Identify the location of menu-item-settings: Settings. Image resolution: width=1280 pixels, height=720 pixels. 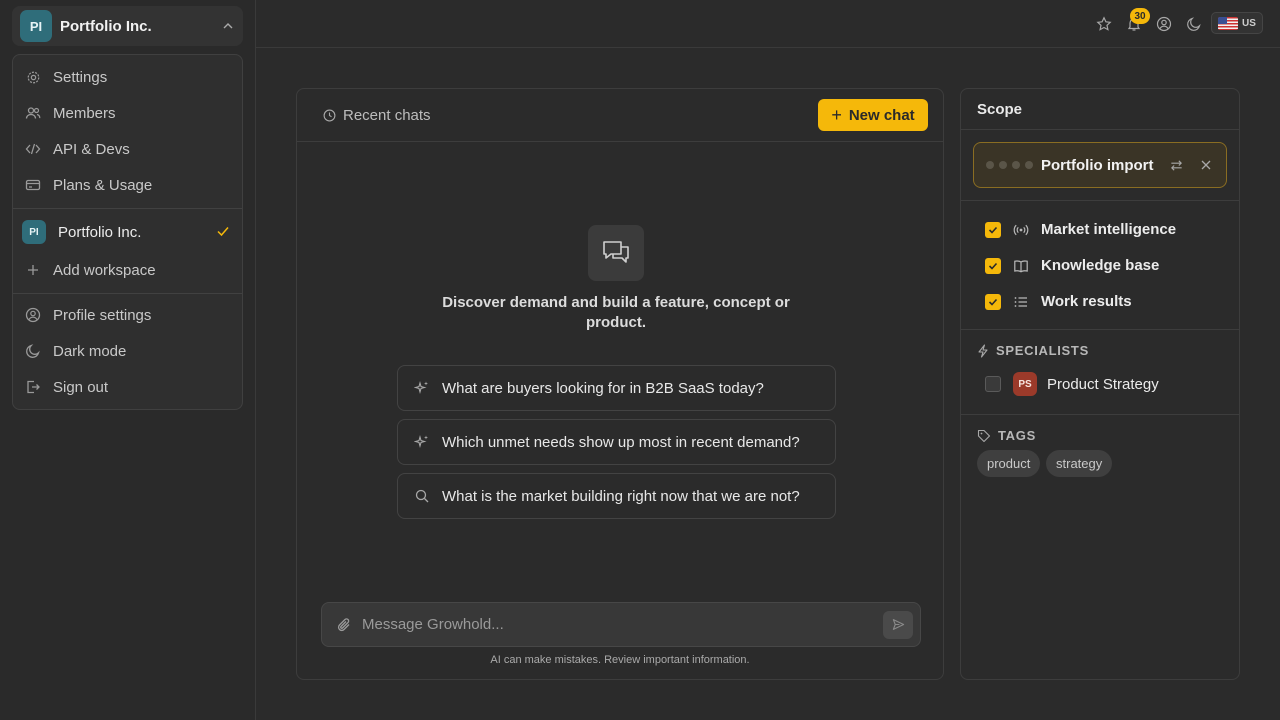
(127, 77).